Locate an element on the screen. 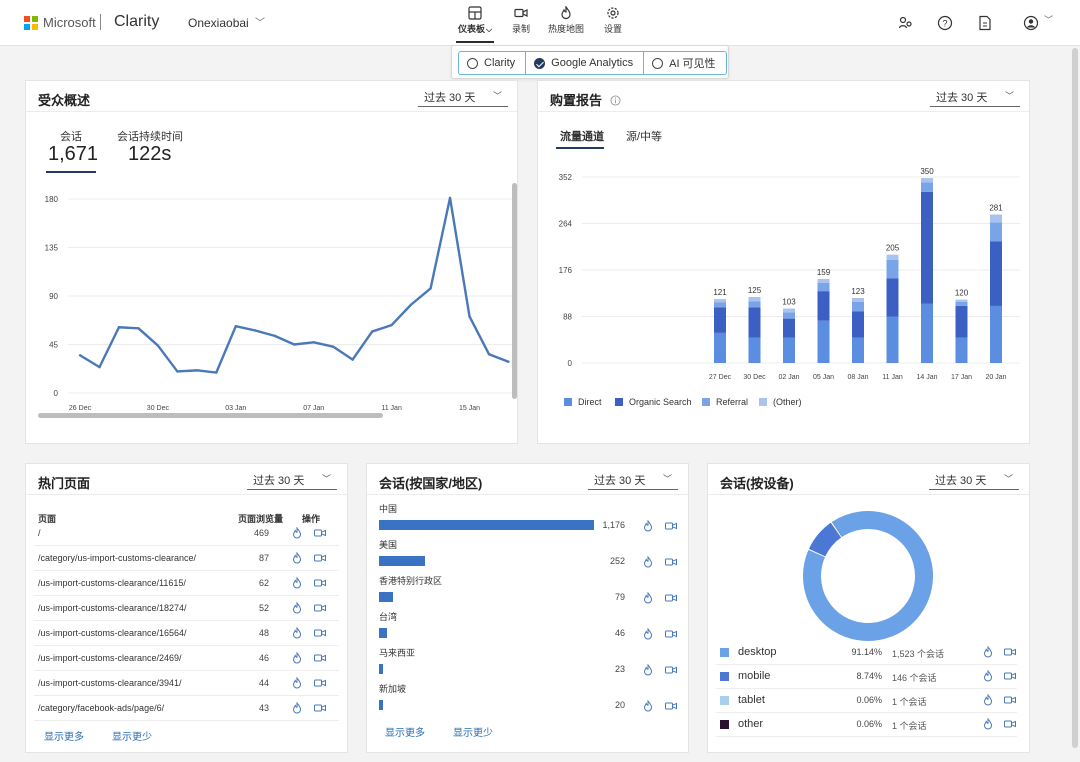 This screenshot has height=762, width=1080. sessions-metric-value: 1,671 is located at coordinates (73, 154).